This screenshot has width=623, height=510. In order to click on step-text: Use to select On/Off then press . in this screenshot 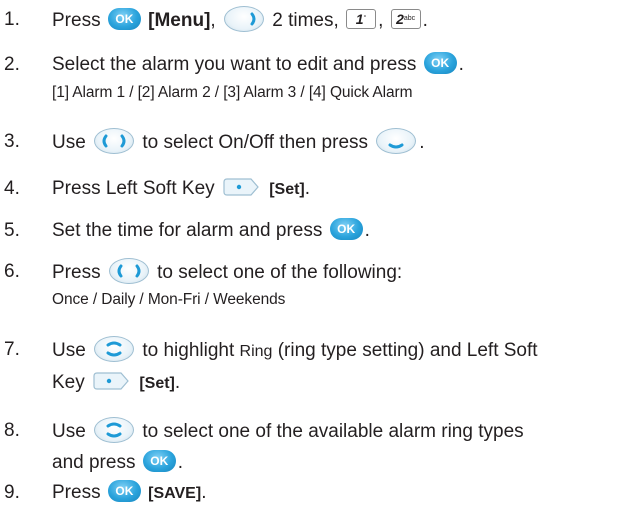, I will do `click(238, 142)`.